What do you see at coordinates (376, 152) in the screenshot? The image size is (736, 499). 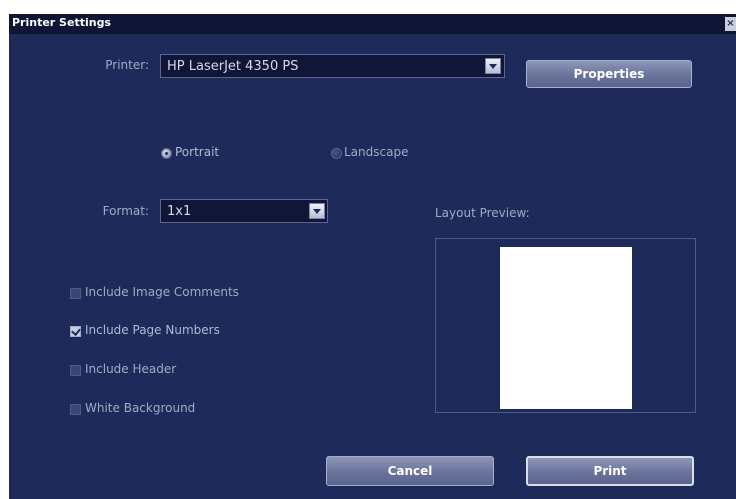 I see `landscape-label: Landscape` at bounding box center [376, 152].